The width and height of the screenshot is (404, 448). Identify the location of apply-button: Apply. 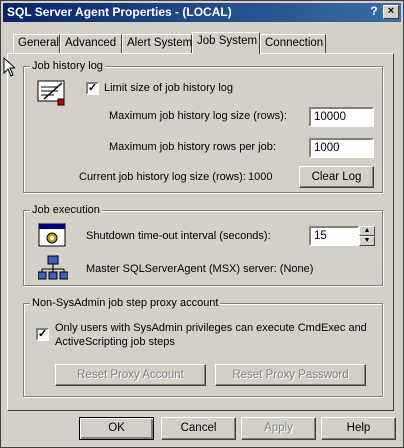
(278, 428).